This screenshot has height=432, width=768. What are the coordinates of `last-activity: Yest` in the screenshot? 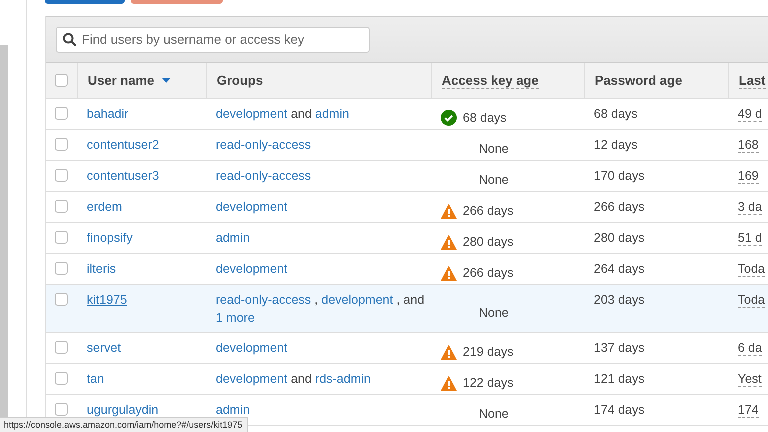 It's located at (750, 379).